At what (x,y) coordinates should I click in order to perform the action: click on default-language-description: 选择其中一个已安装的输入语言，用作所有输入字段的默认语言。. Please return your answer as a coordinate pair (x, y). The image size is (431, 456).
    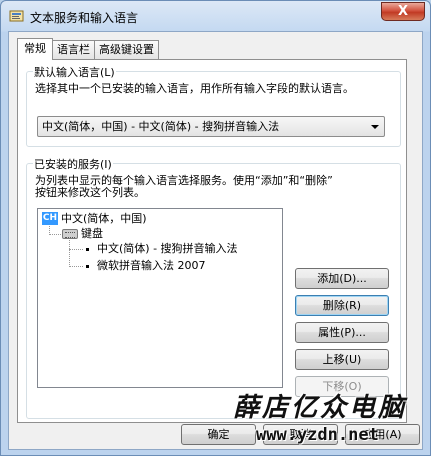
    Looking at the image, I should click on (194, 88).